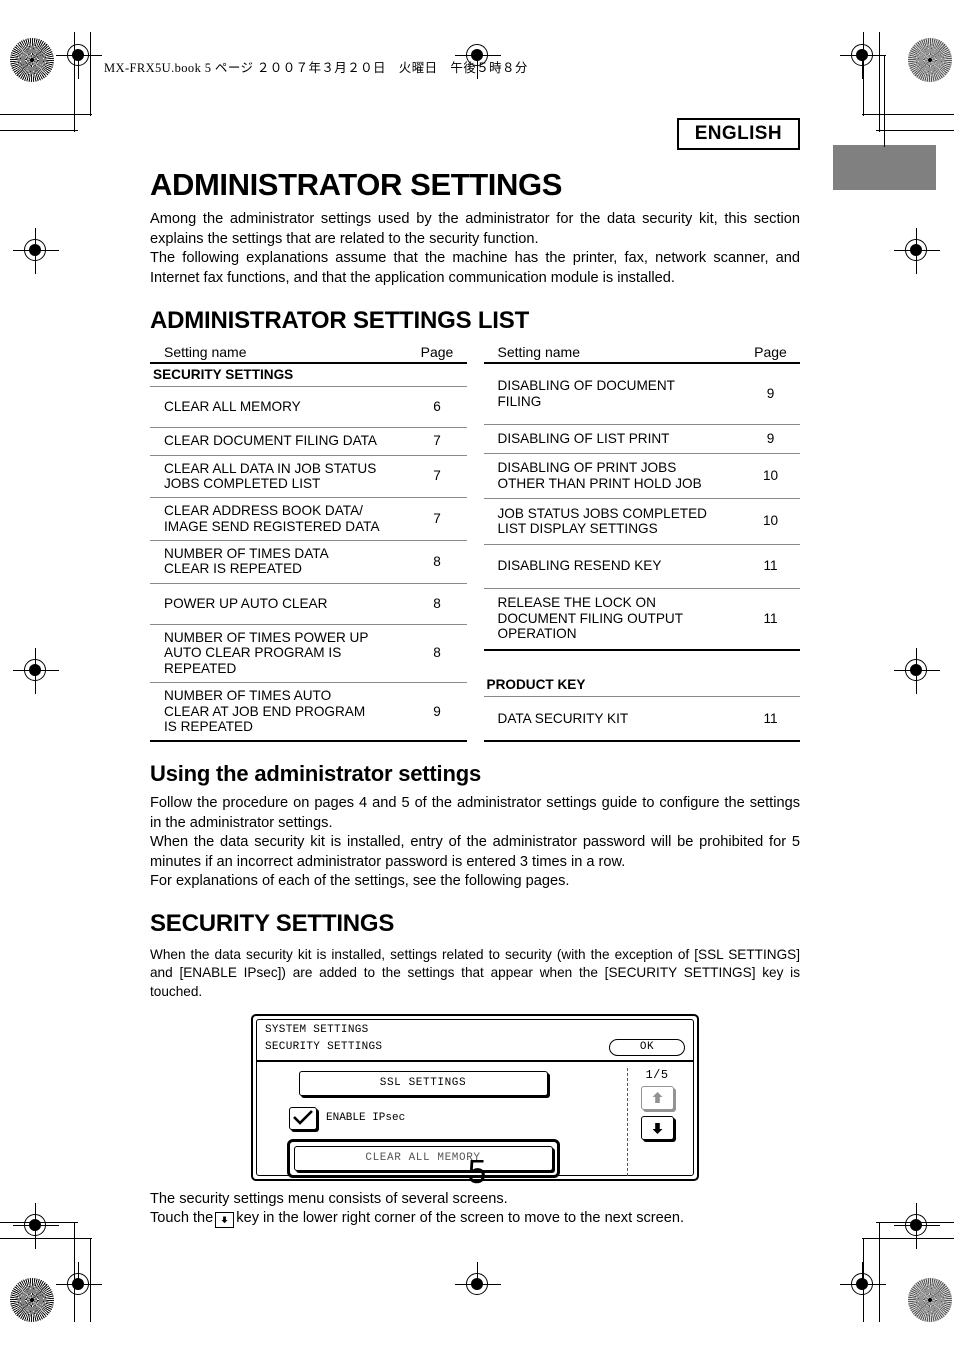 The height and width of the screenshot is (1351, 954). What do you see at coordinates (657, 1127) in the screenshot?
I see `scroll-down-arrow-icon` at bounding box center [657, 1127].